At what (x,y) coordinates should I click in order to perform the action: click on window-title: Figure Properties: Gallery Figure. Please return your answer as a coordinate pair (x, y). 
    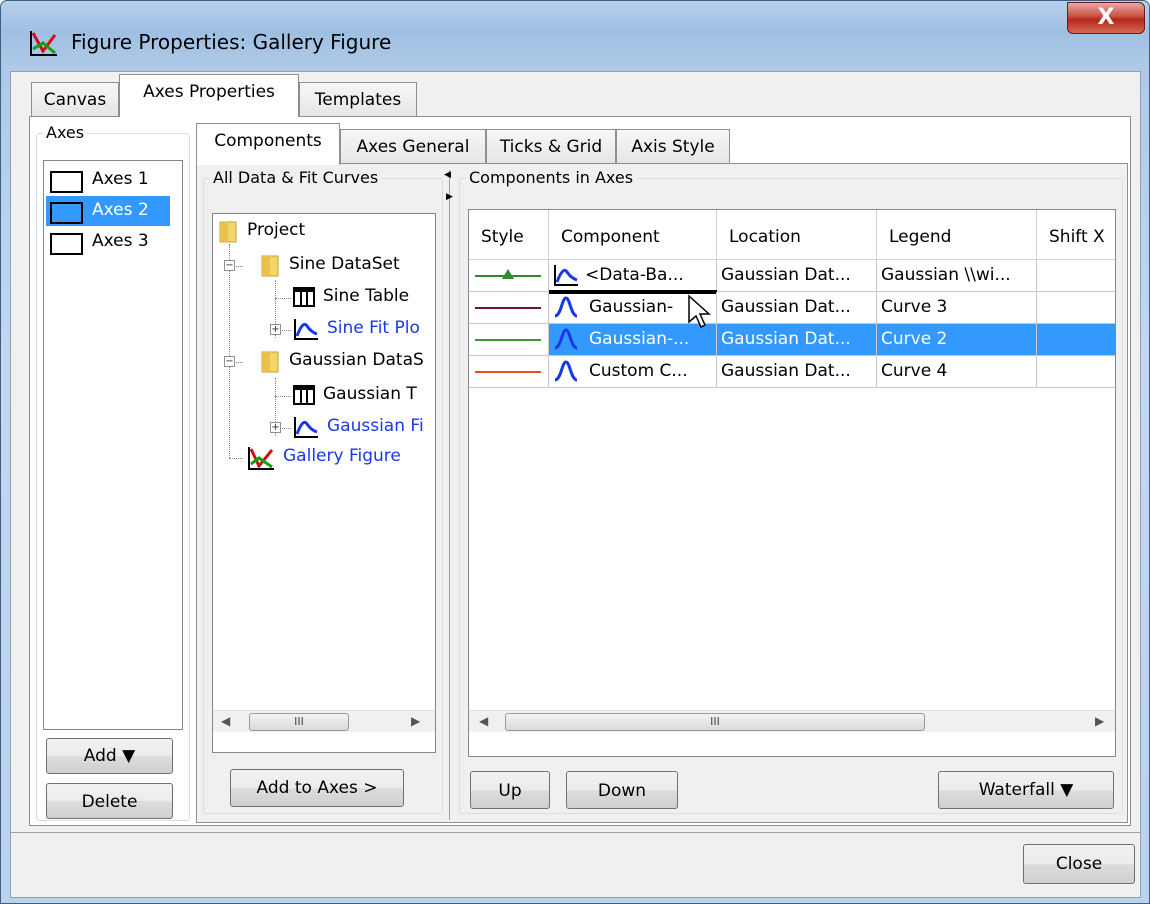
    Looking at the image, I should click on (231, 42).